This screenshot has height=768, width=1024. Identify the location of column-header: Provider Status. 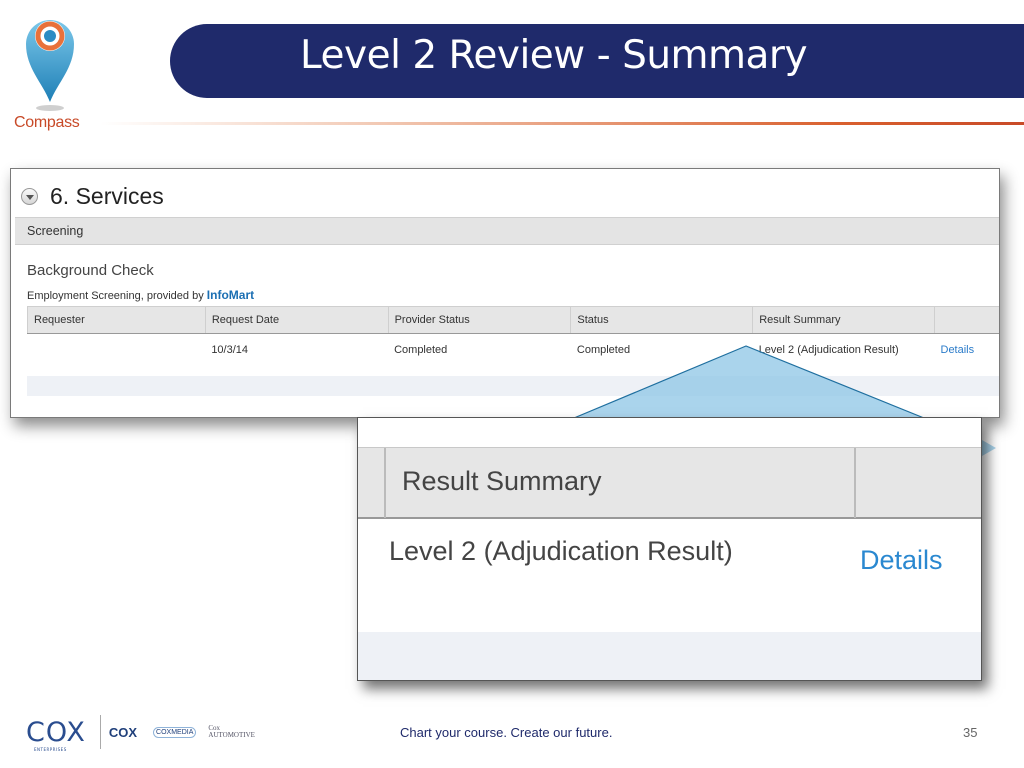
(479, 320).